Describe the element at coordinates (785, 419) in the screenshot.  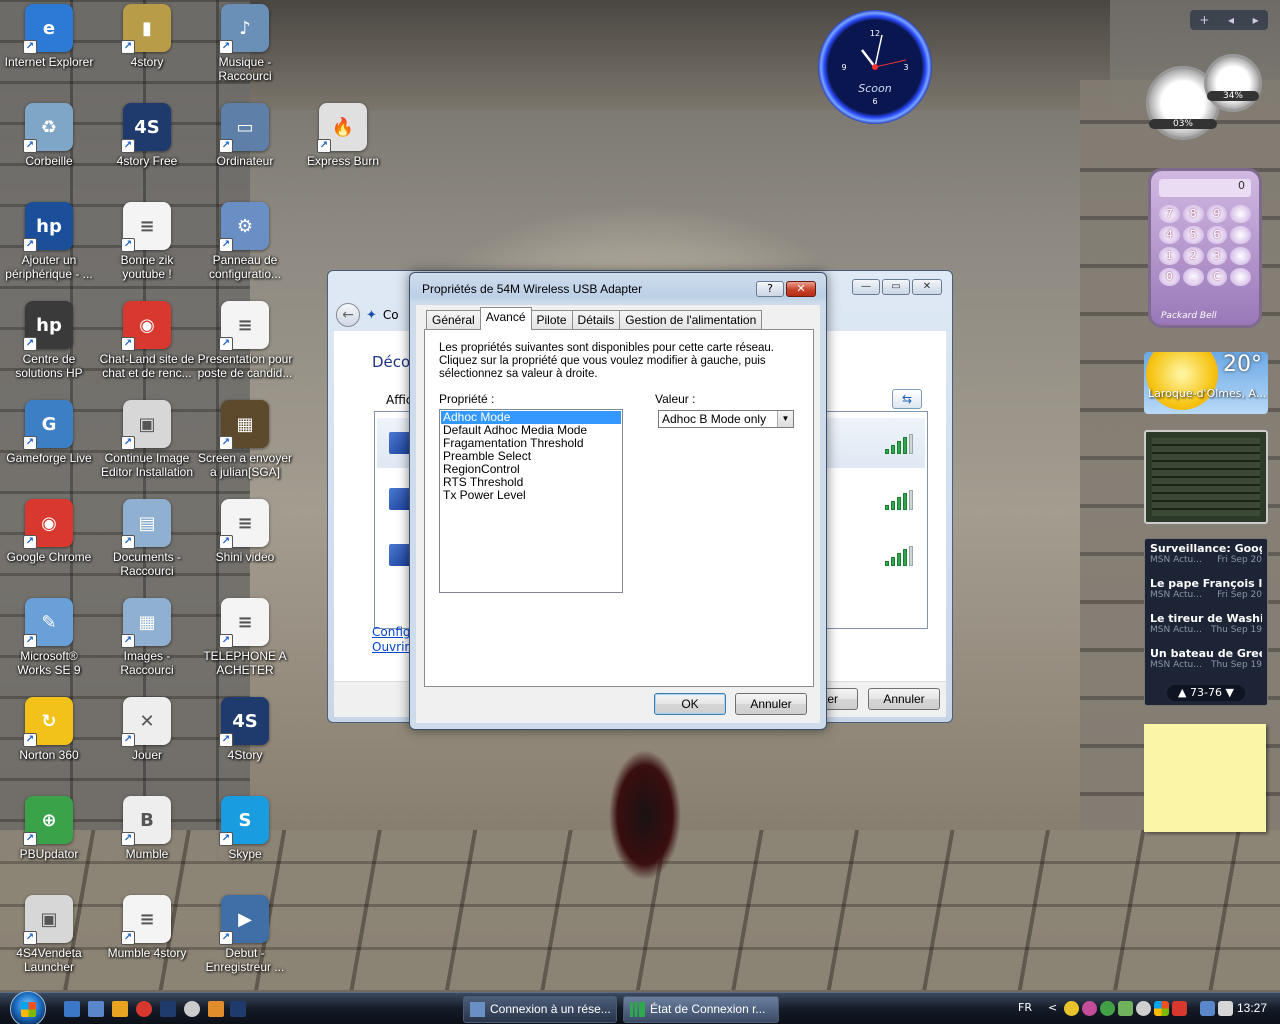
I see `chevron-down-icon: ▼` at that location.